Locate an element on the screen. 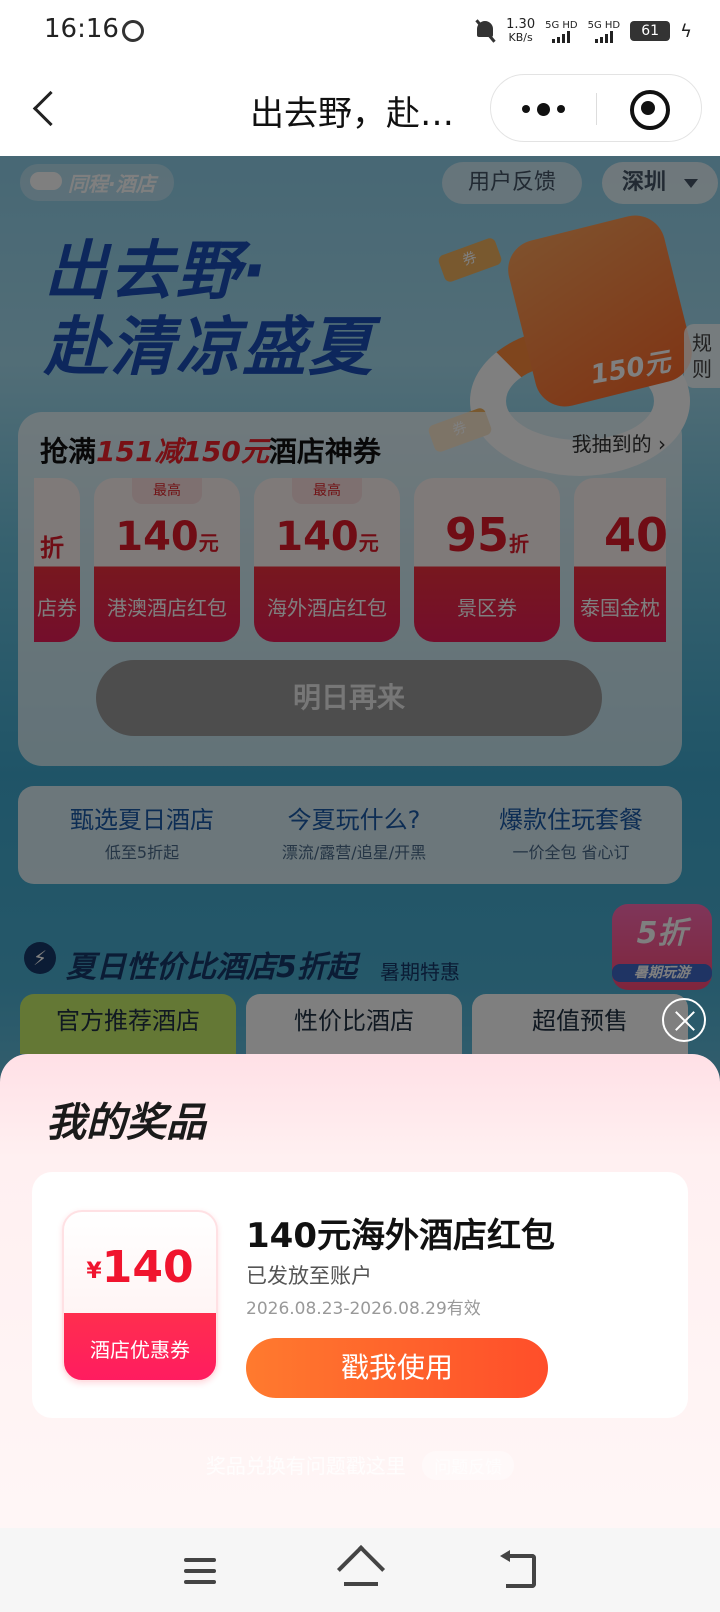 Image resolution: width=720 pixels, height=1612 pixels. voucher-amount: ¥140 is located at coordinates (140, 1267).